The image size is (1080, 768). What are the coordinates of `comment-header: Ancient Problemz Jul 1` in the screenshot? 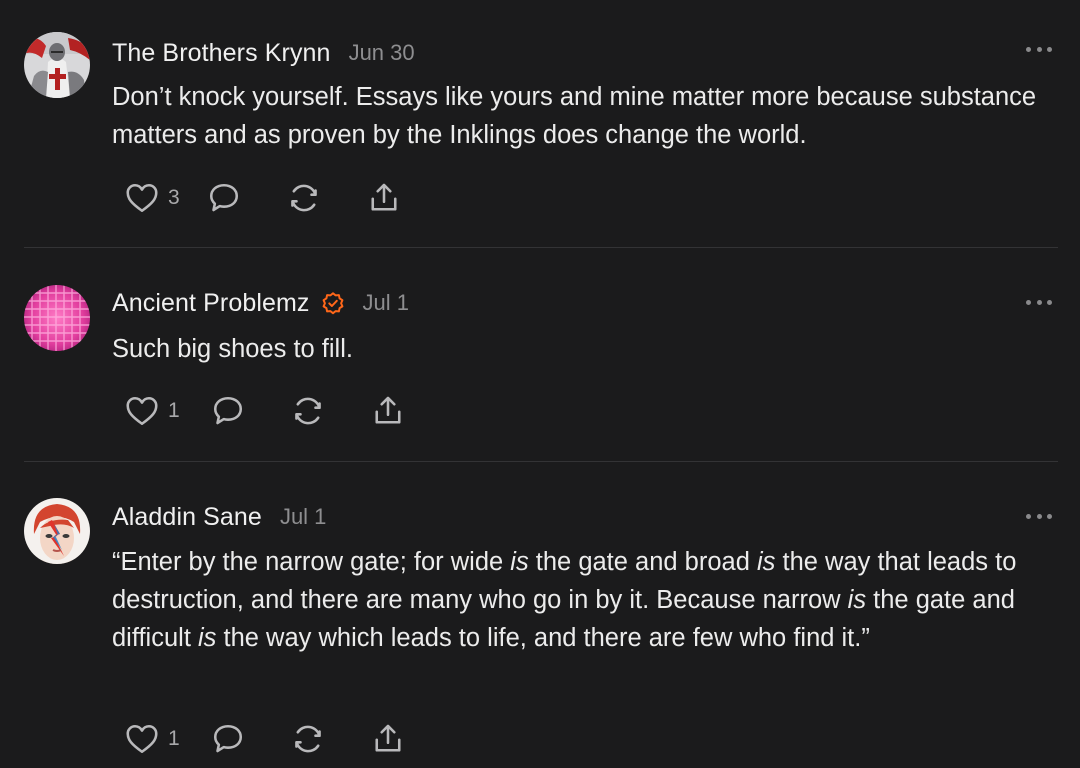 It's located at (260, 303).